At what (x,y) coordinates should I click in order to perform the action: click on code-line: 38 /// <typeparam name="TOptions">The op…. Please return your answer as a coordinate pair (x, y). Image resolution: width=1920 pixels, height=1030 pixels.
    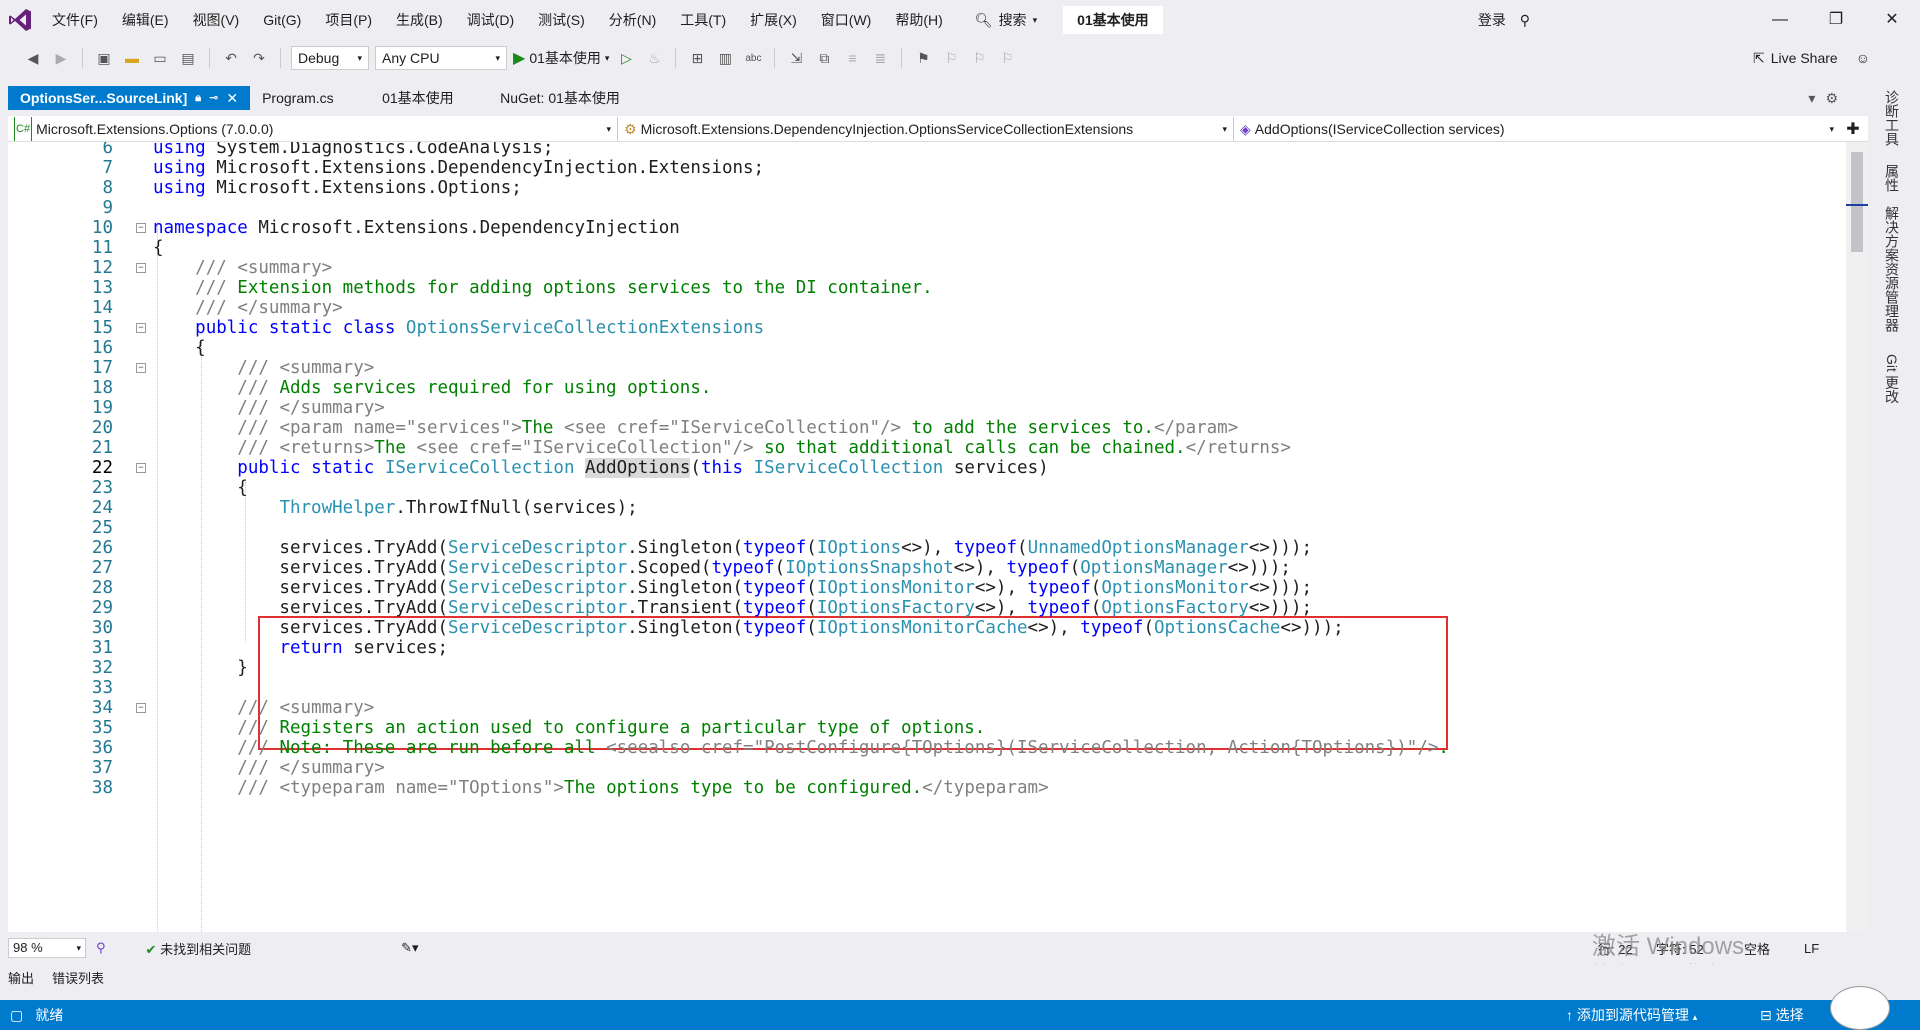
    Looking at the image, I should click on (927, 788).